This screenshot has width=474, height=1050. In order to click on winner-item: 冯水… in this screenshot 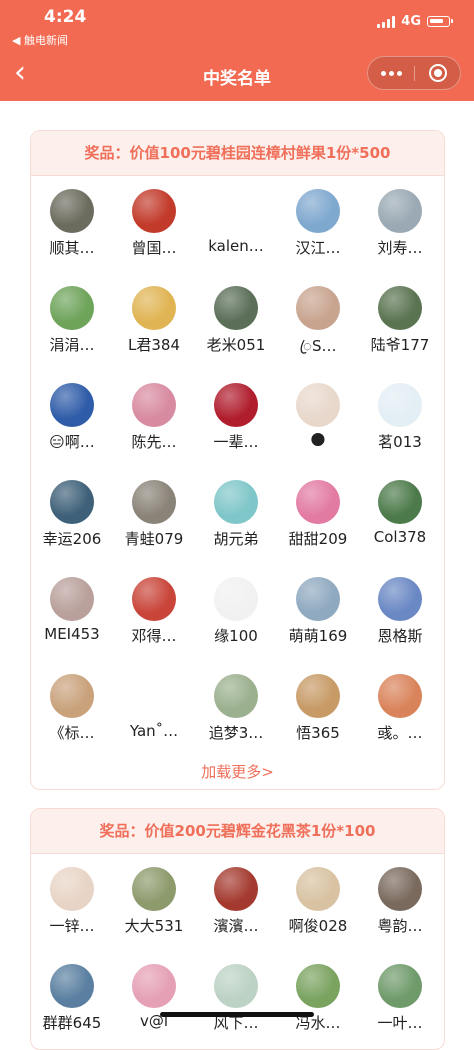, I will do `click(318, 998)`.